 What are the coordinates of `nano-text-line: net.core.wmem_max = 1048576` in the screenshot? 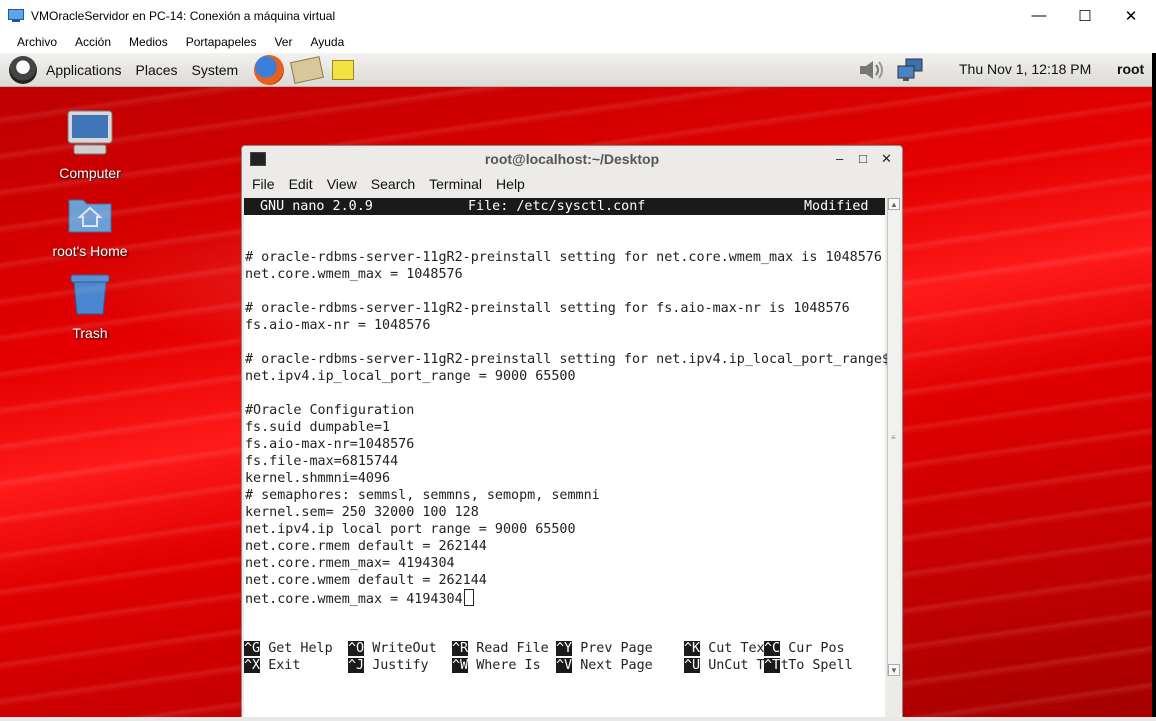 It's located at (354, 274).